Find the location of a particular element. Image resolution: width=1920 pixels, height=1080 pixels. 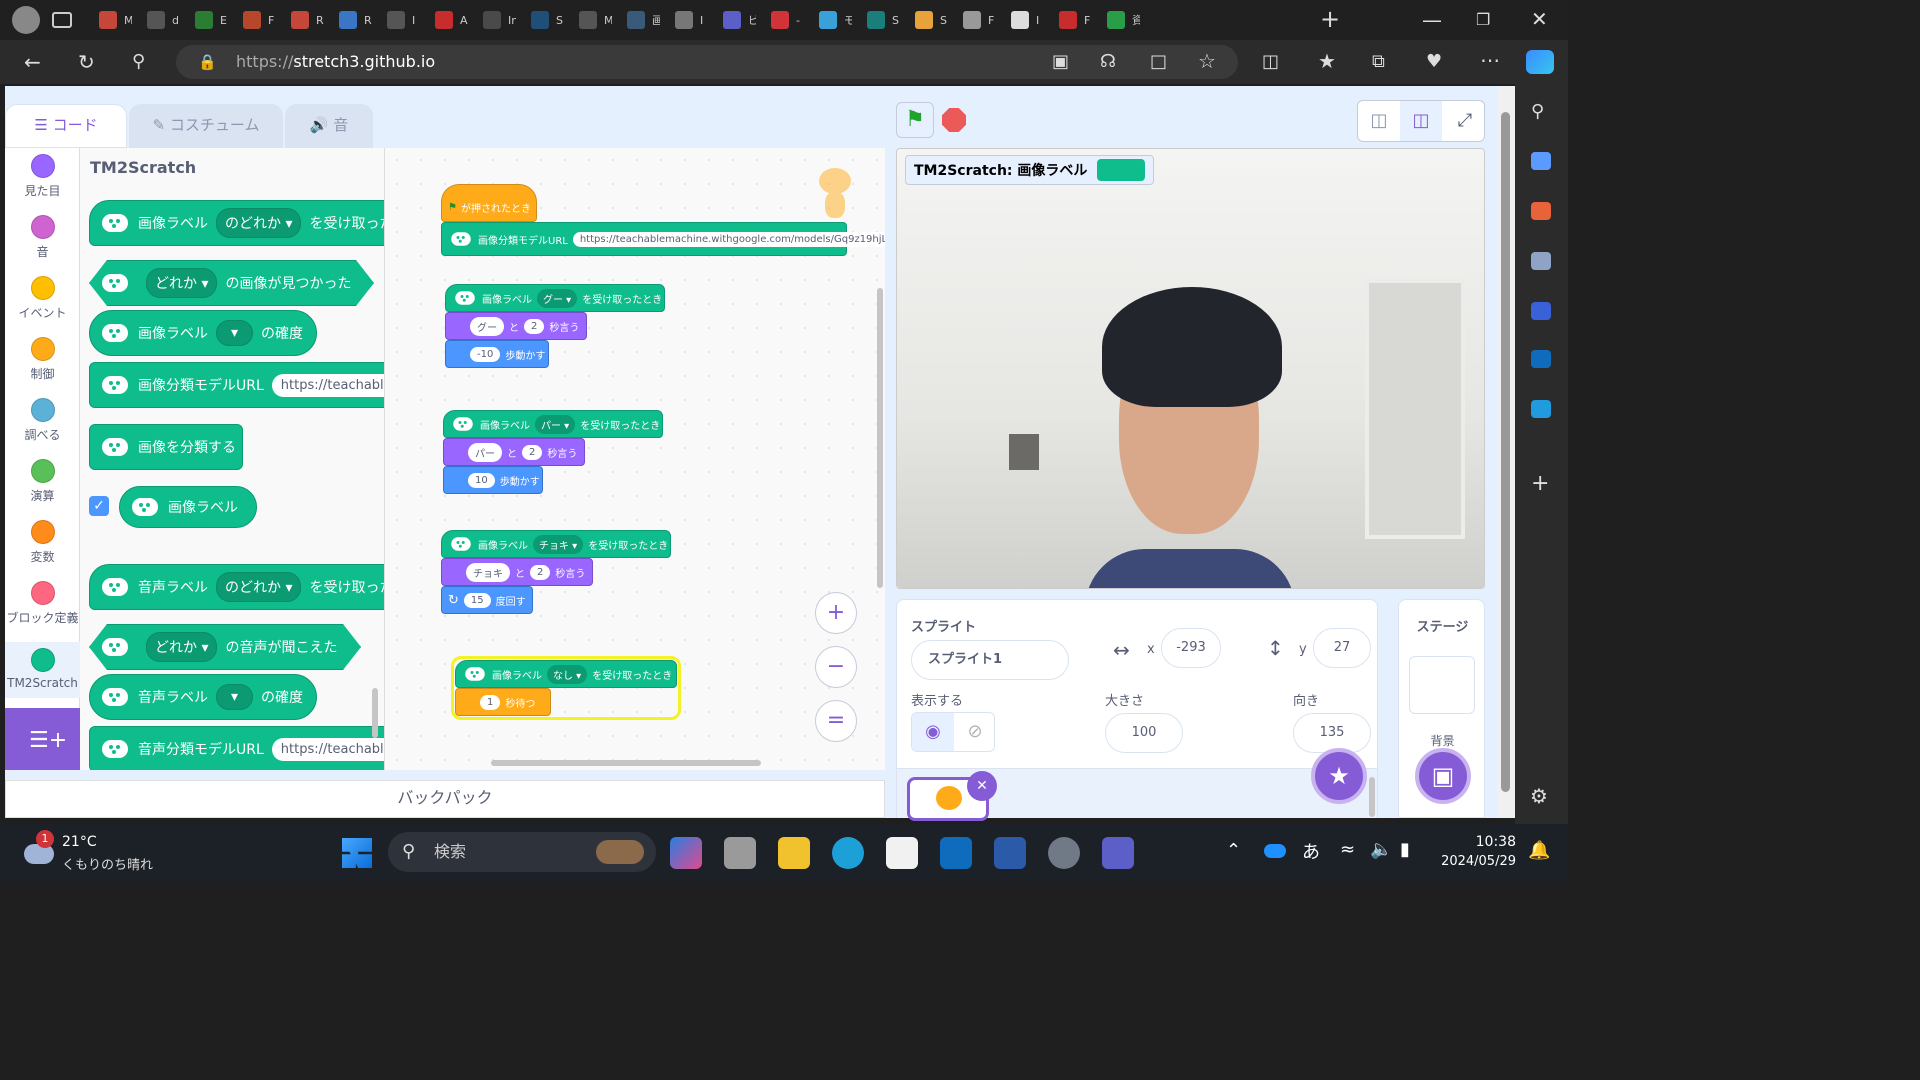

minimize-icon: — is located at coordinates (1432, 20).